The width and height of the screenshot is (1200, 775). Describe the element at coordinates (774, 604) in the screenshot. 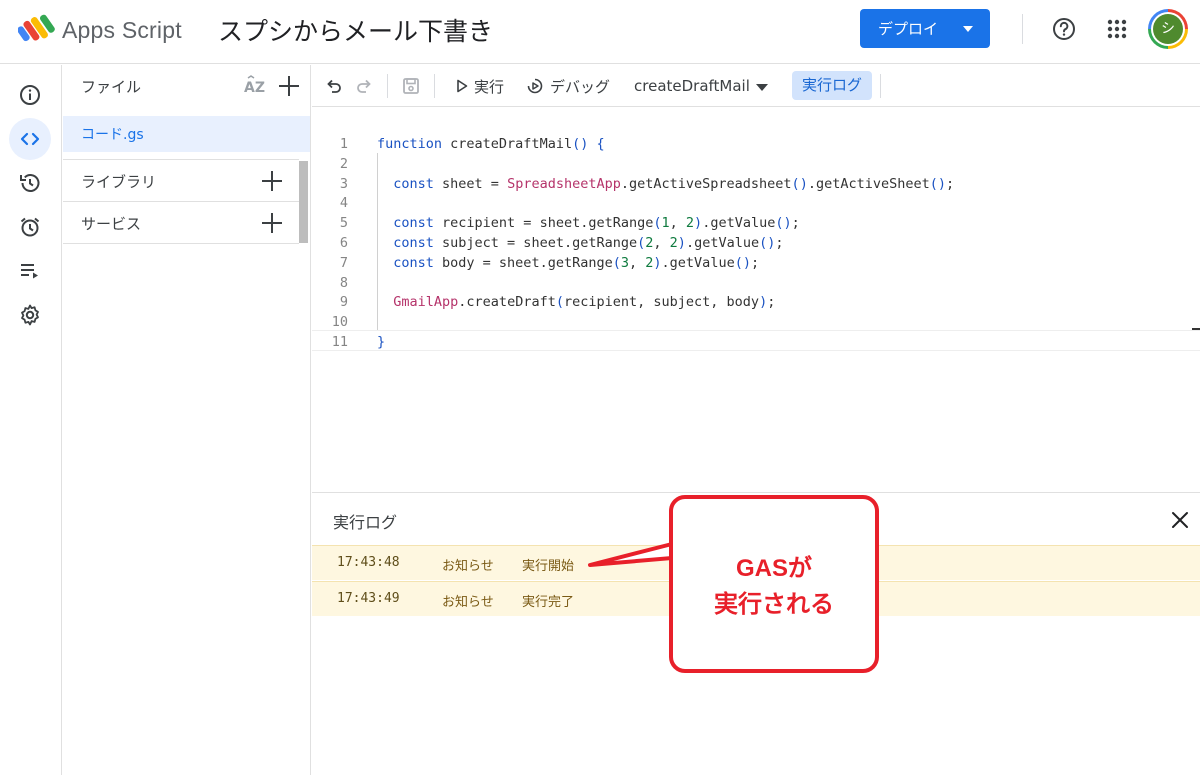

I see `callout-line-2: 実行される` at that location.